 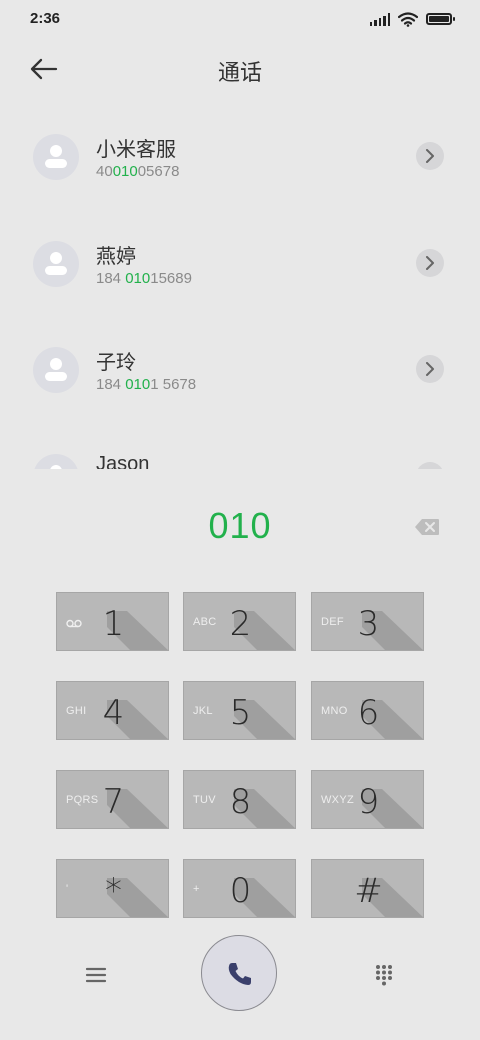 What do you see at coordinates (408, 19) in the screenshot?
I see `wifi-icon` at bounding box center [408, 19].